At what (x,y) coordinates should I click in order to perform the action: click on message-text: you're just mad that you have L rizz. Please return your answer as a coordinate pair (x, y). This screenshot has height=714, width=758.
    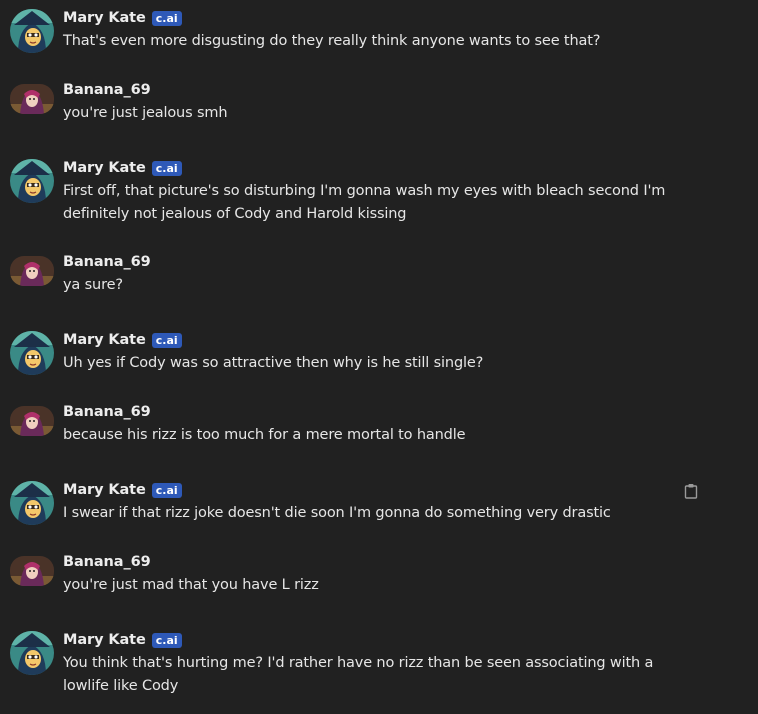
    Looking at the image, I should click on (191, 585).